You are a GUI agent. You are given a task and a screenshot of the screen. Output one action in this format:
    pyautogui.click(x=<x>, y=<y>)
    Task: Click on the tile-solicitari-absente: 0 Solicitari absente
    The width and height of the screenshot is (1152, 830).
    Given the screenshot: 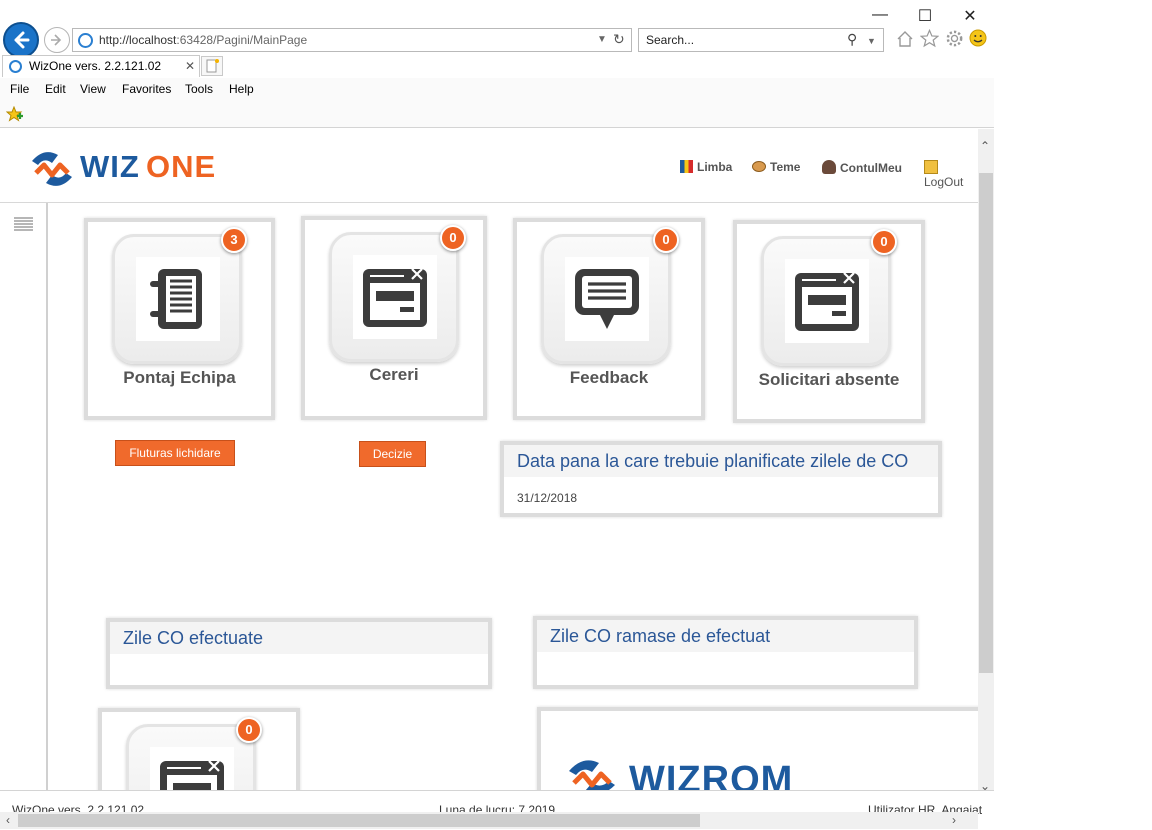 What is the action you would take?
    pyautogui.click(x=829, y=321)
    